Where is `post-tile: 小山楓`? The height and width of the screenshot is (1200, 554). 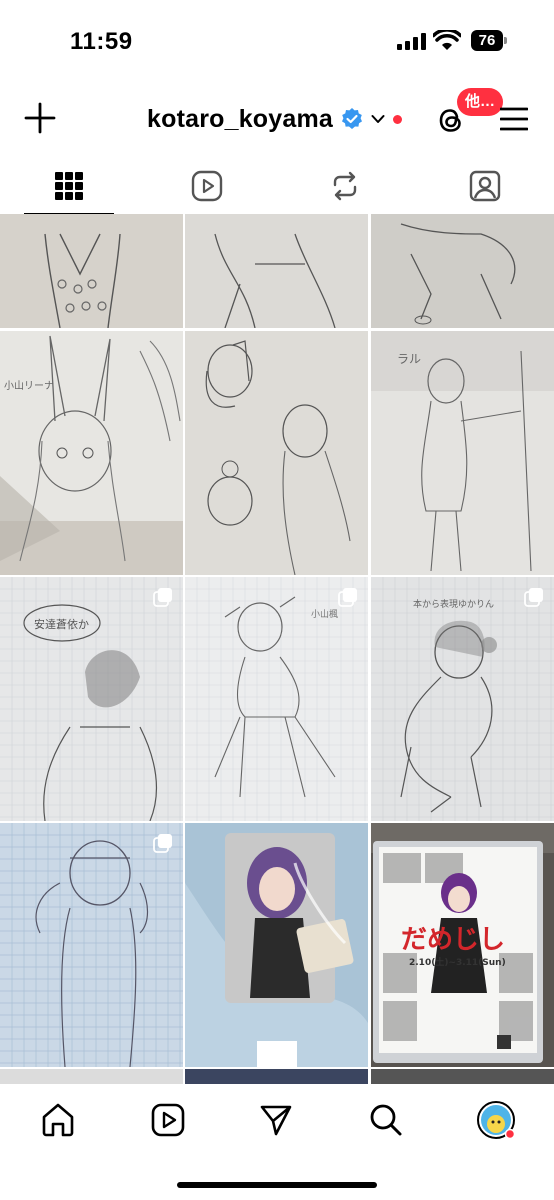 post-tile: 小山楓 is located at coordinates (276, 699).